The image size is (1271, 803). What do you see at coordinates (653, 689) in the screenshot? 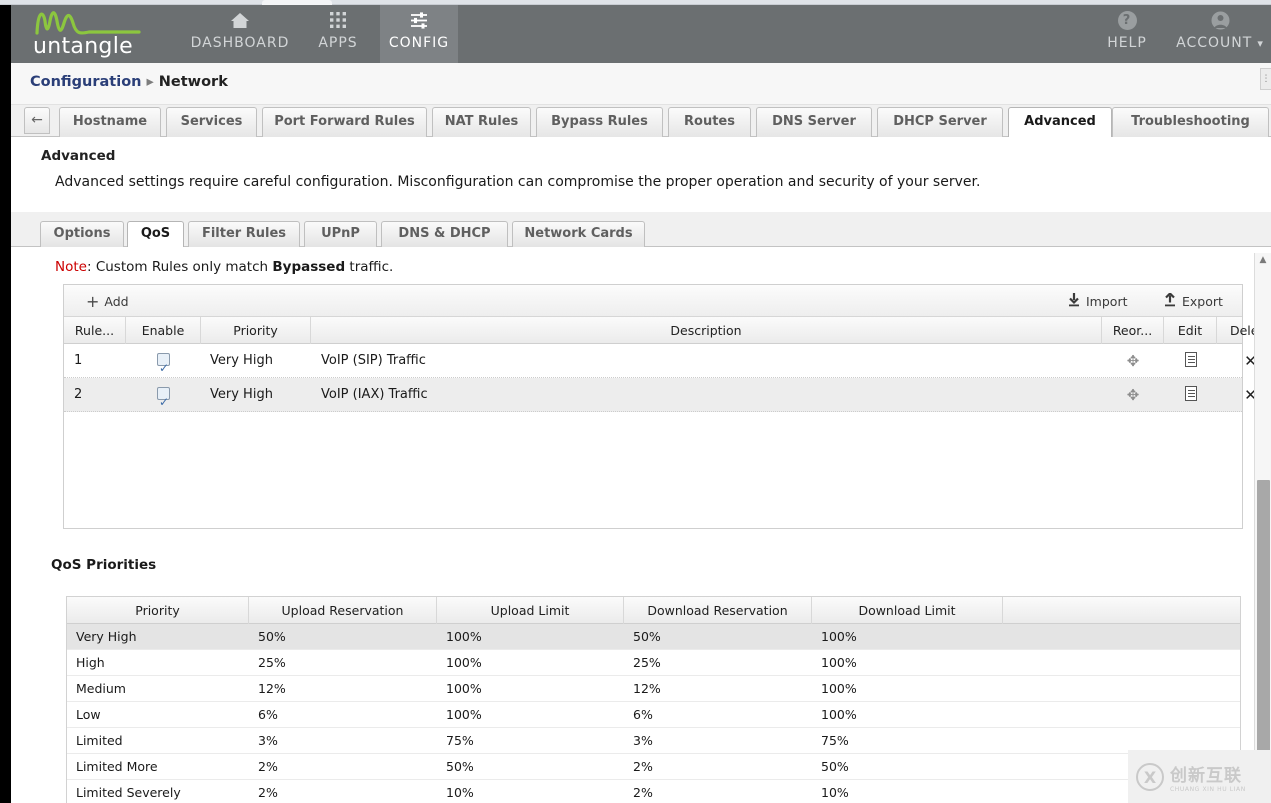
I see `table-row: Medium 12% 100% 12% 100%` at bounding box center [653, 689].